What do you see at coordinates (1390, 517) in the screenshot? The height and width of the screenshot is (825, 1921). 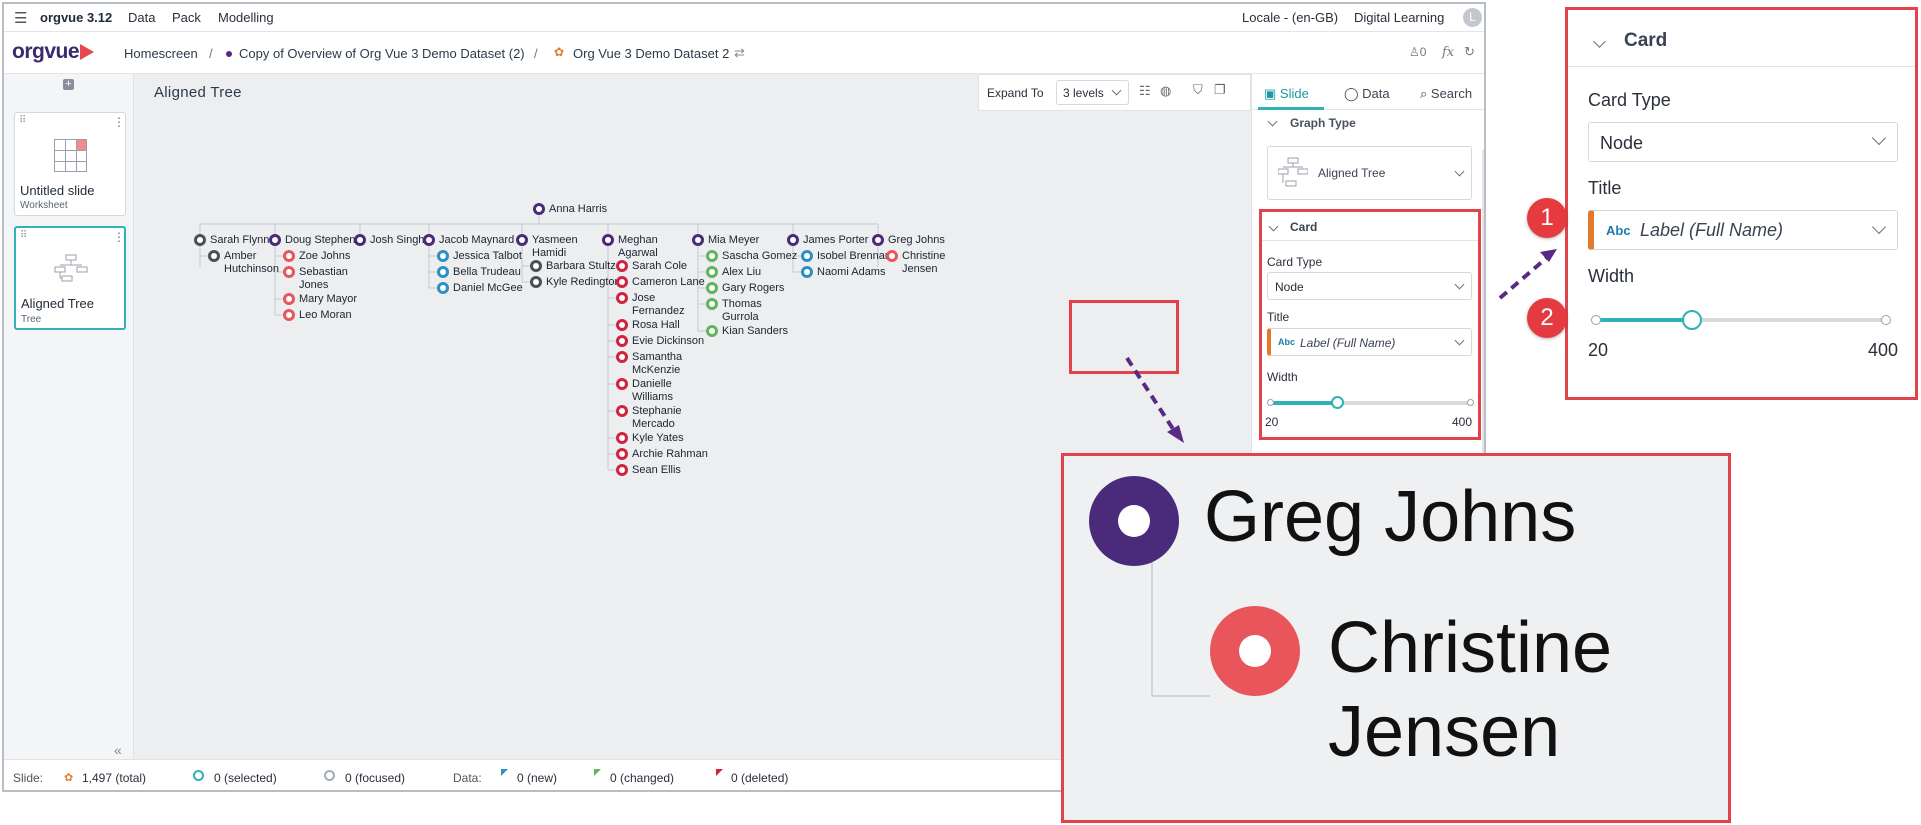 I see `zoom-parent-node-label: Greg Johns` at bounding box center [1390, 517].